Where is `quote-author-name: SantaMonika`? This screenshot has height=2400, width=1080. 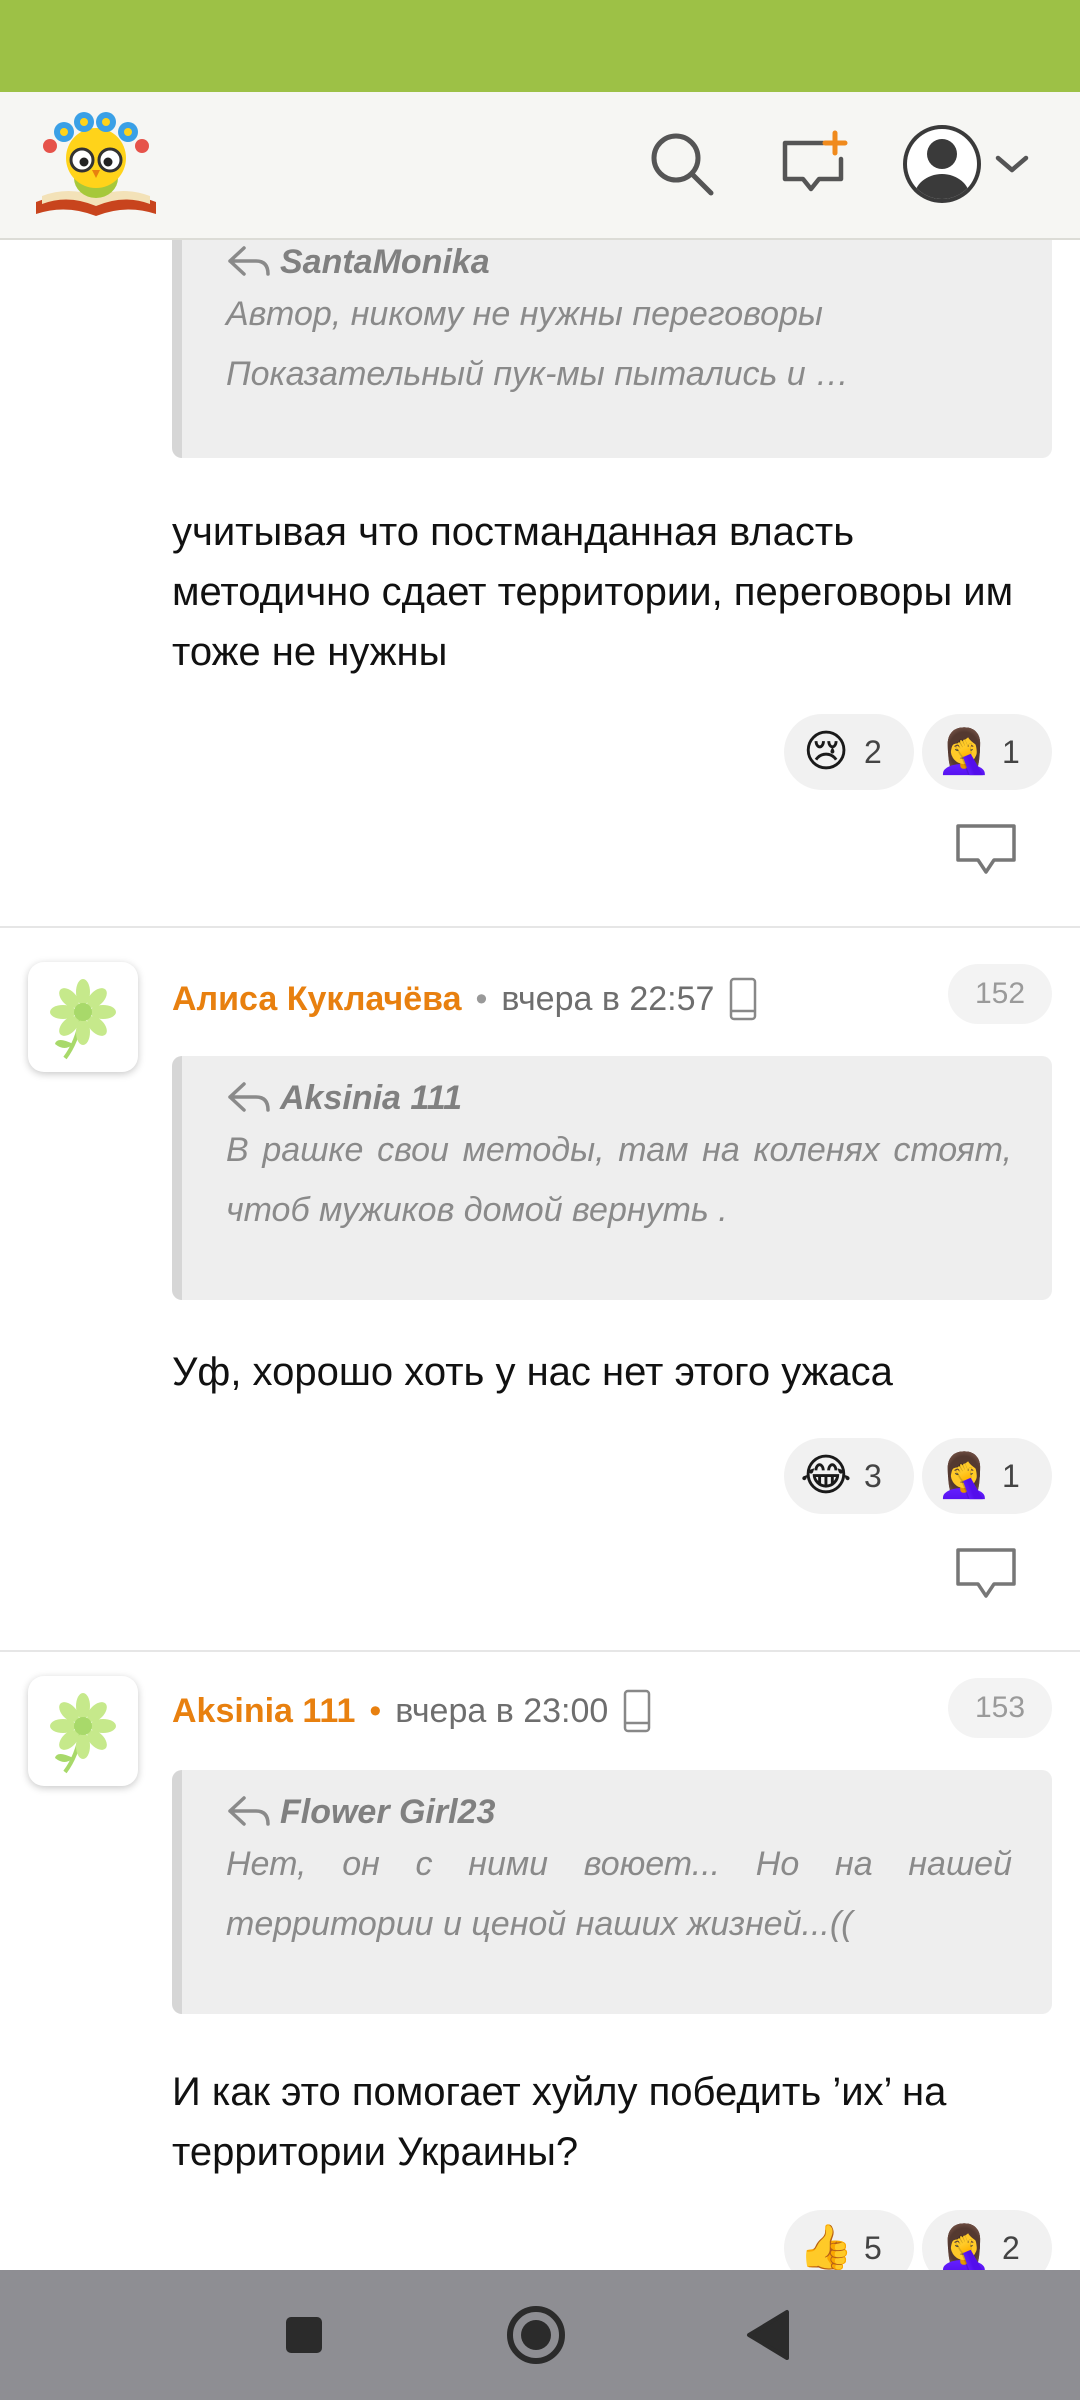
quote-author-name: SantaMonika is located at coordinates (385, 261).